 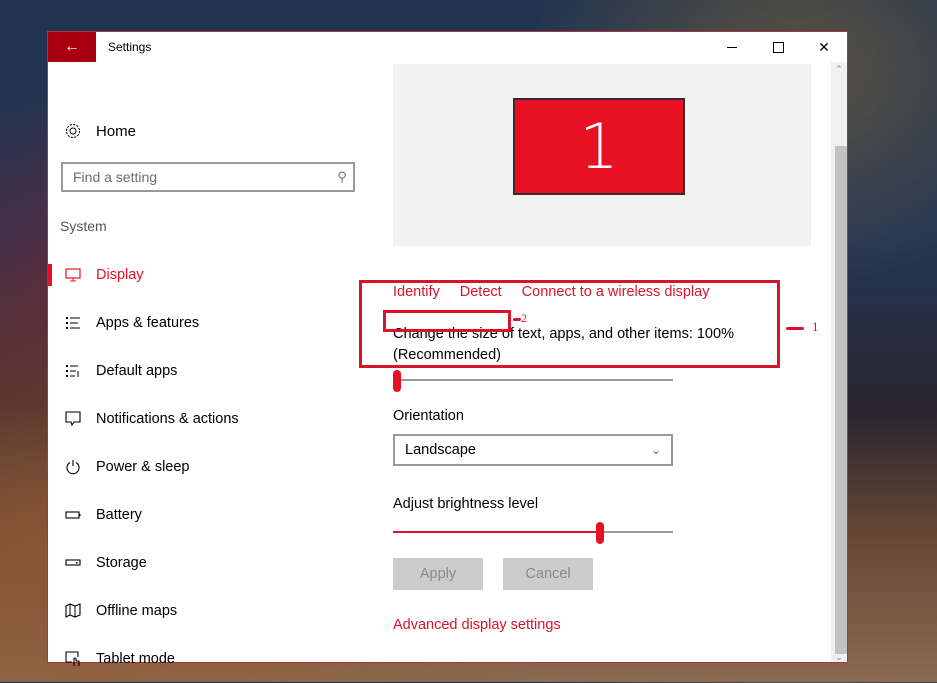 I want to click on maximize-icon, so click(x=778, y=47).